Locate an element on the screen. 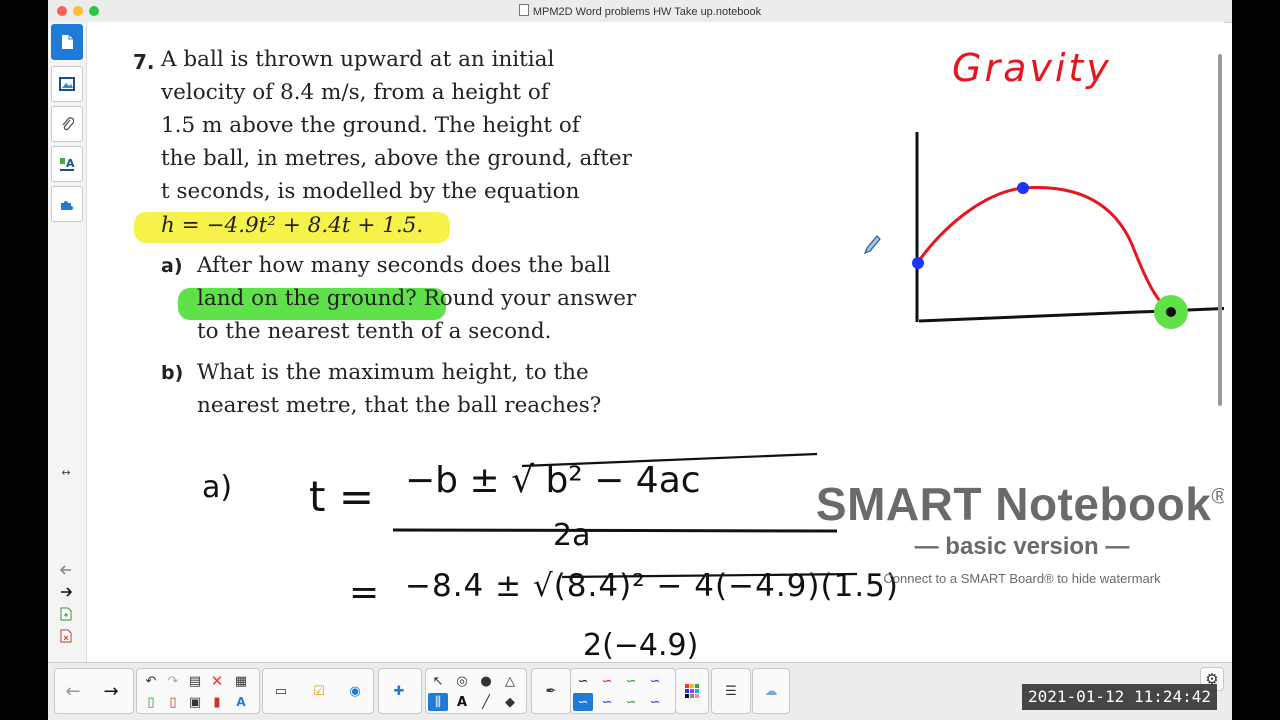  sub-denominator: 2(−4.9) is located at coordinates (641, 645).